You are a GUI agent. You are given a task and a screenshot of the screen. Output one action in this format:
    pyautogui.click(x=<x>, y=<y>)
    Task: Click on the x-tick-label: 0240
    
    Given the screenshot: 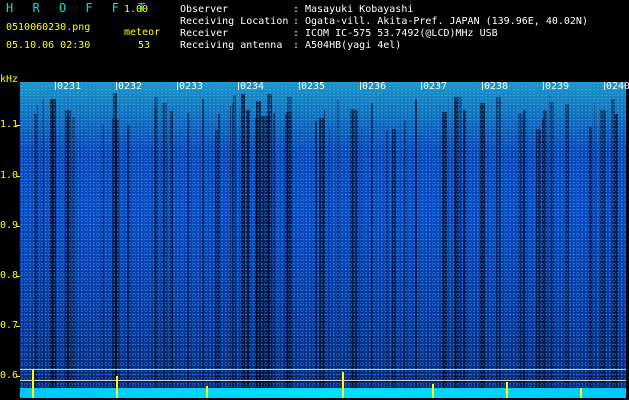 What is the action you would take?
    pyautogui.click(x=617, y=86)
    